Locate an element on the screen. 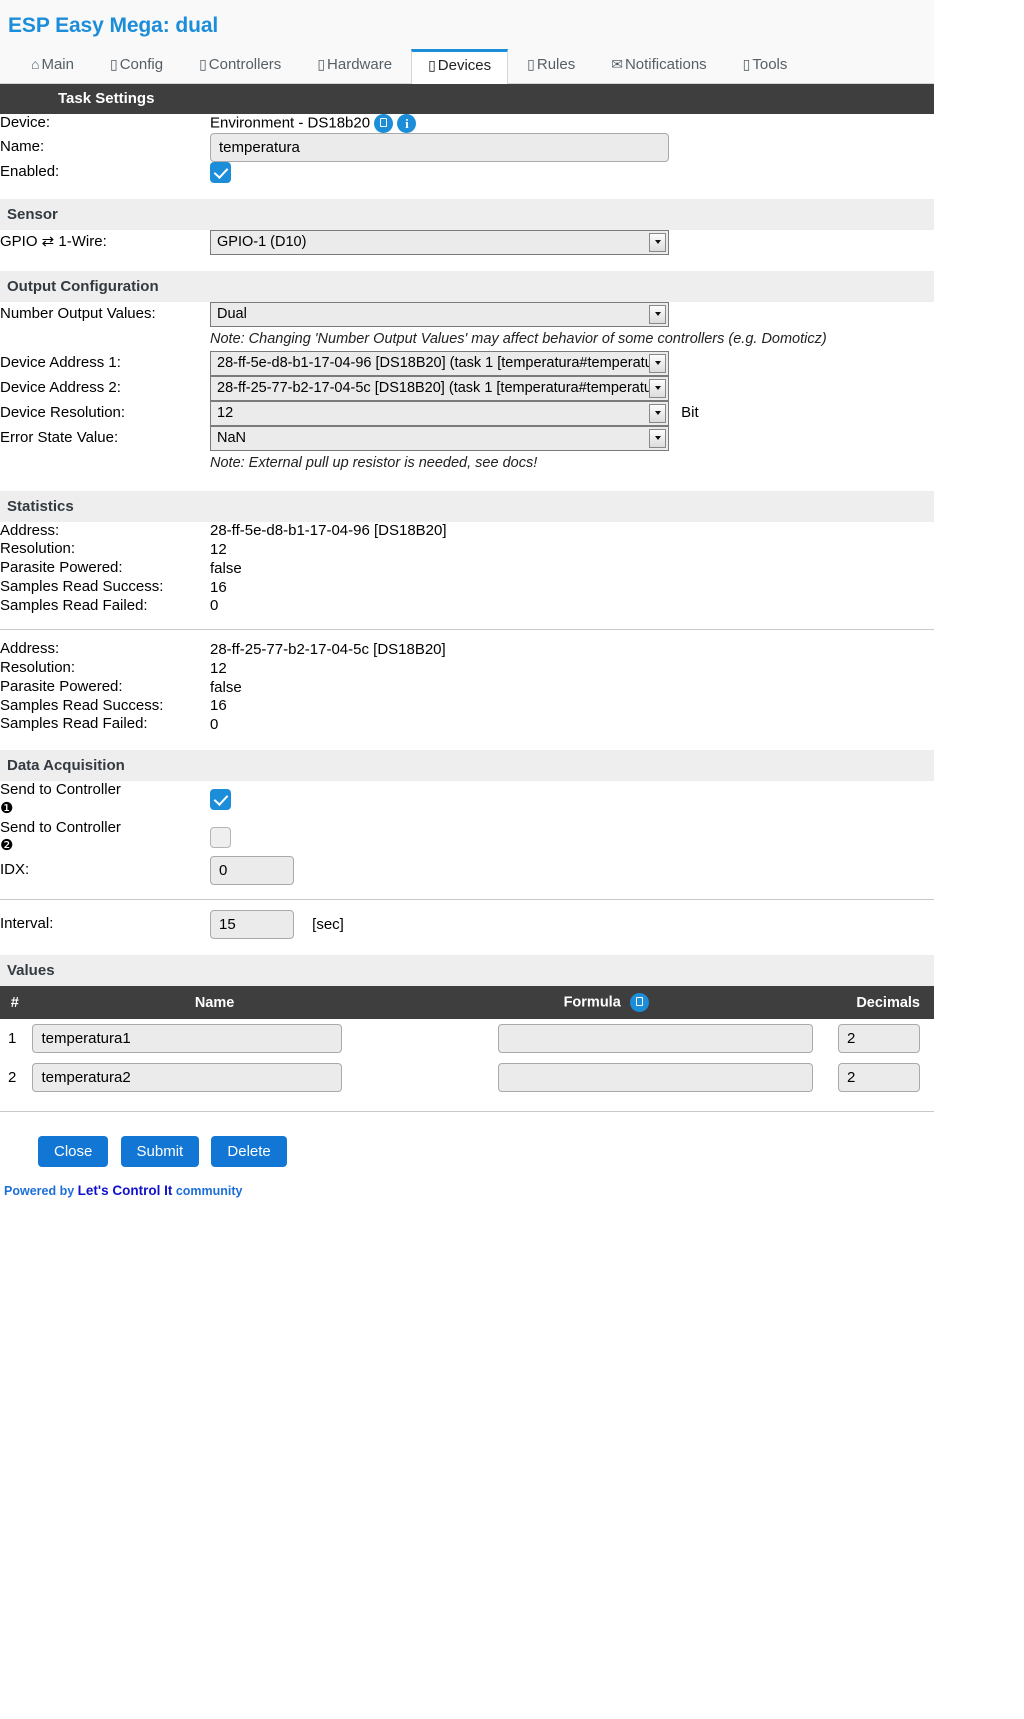 The width and height of the screenshot is (1024, 1719). send-to-controller-2-checkbox is located at coordinates (220, 837).